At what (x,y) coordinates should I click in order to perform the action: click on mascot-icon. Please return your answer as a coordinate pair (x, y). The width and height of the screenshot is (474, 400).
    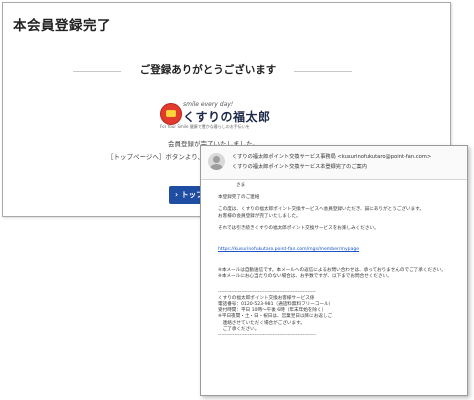
    Looking at the image, I should click on (171, 114).